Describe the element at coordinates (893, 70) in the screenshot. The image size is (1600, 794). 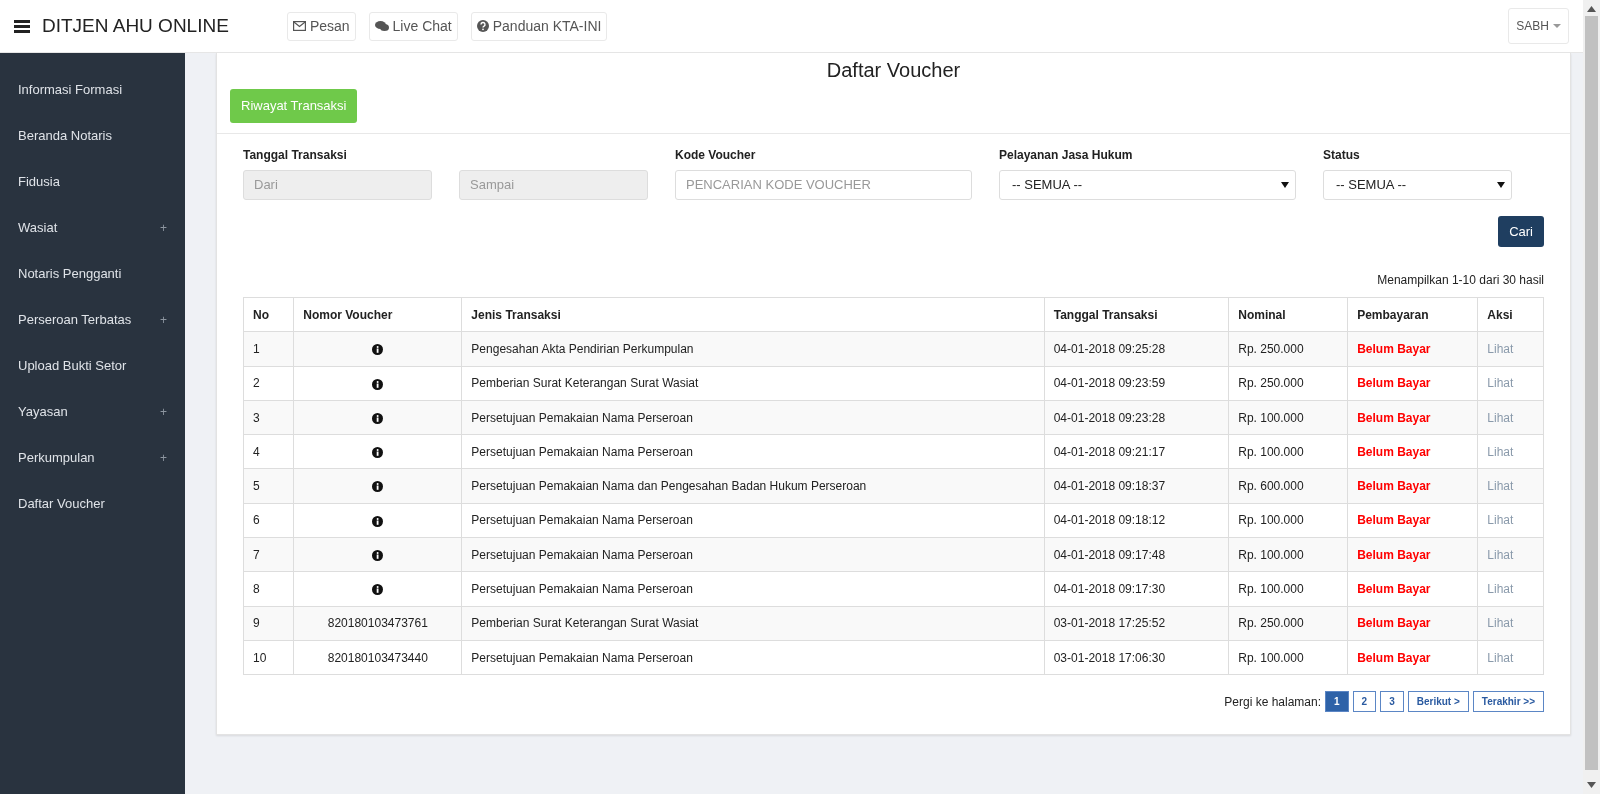
I see `page-title: Daftar Voucher` at that location.